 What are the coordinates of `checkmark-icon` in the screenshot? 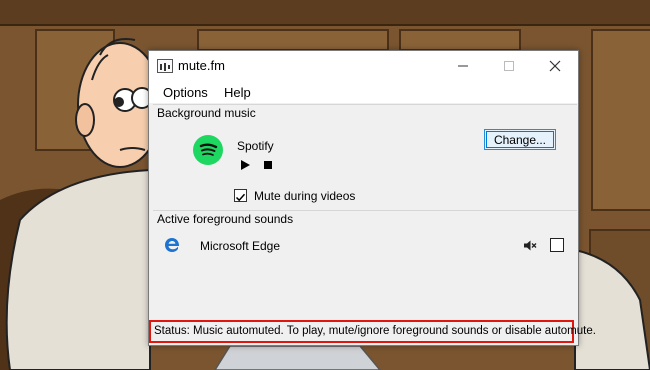 It's located at (240, 197).